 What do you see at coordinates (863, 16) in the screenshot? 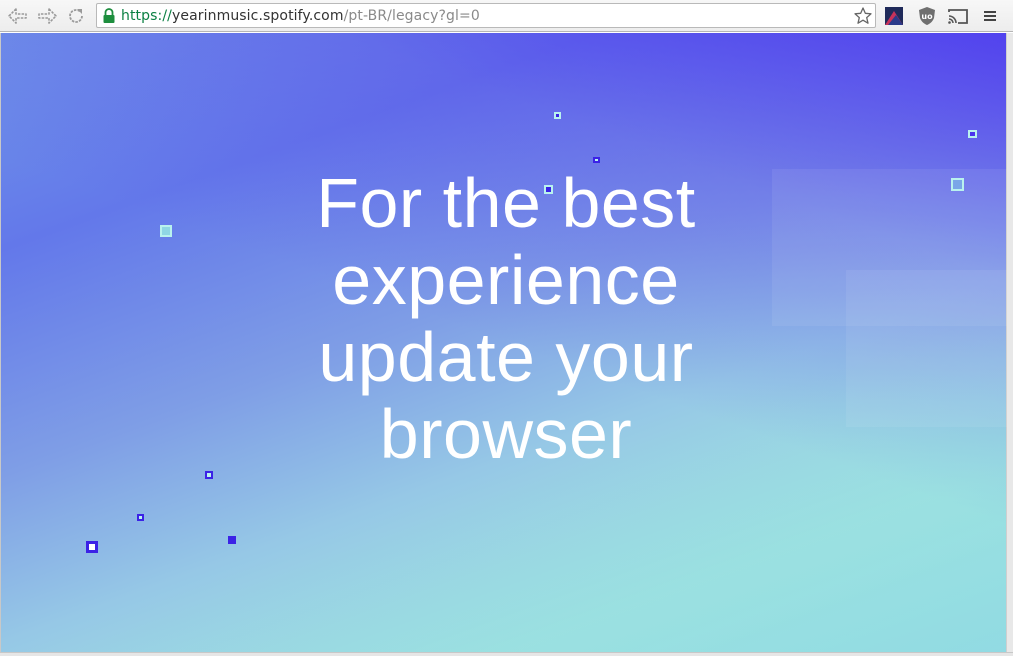
I see `star-icon` at bounding box center [863, 16].